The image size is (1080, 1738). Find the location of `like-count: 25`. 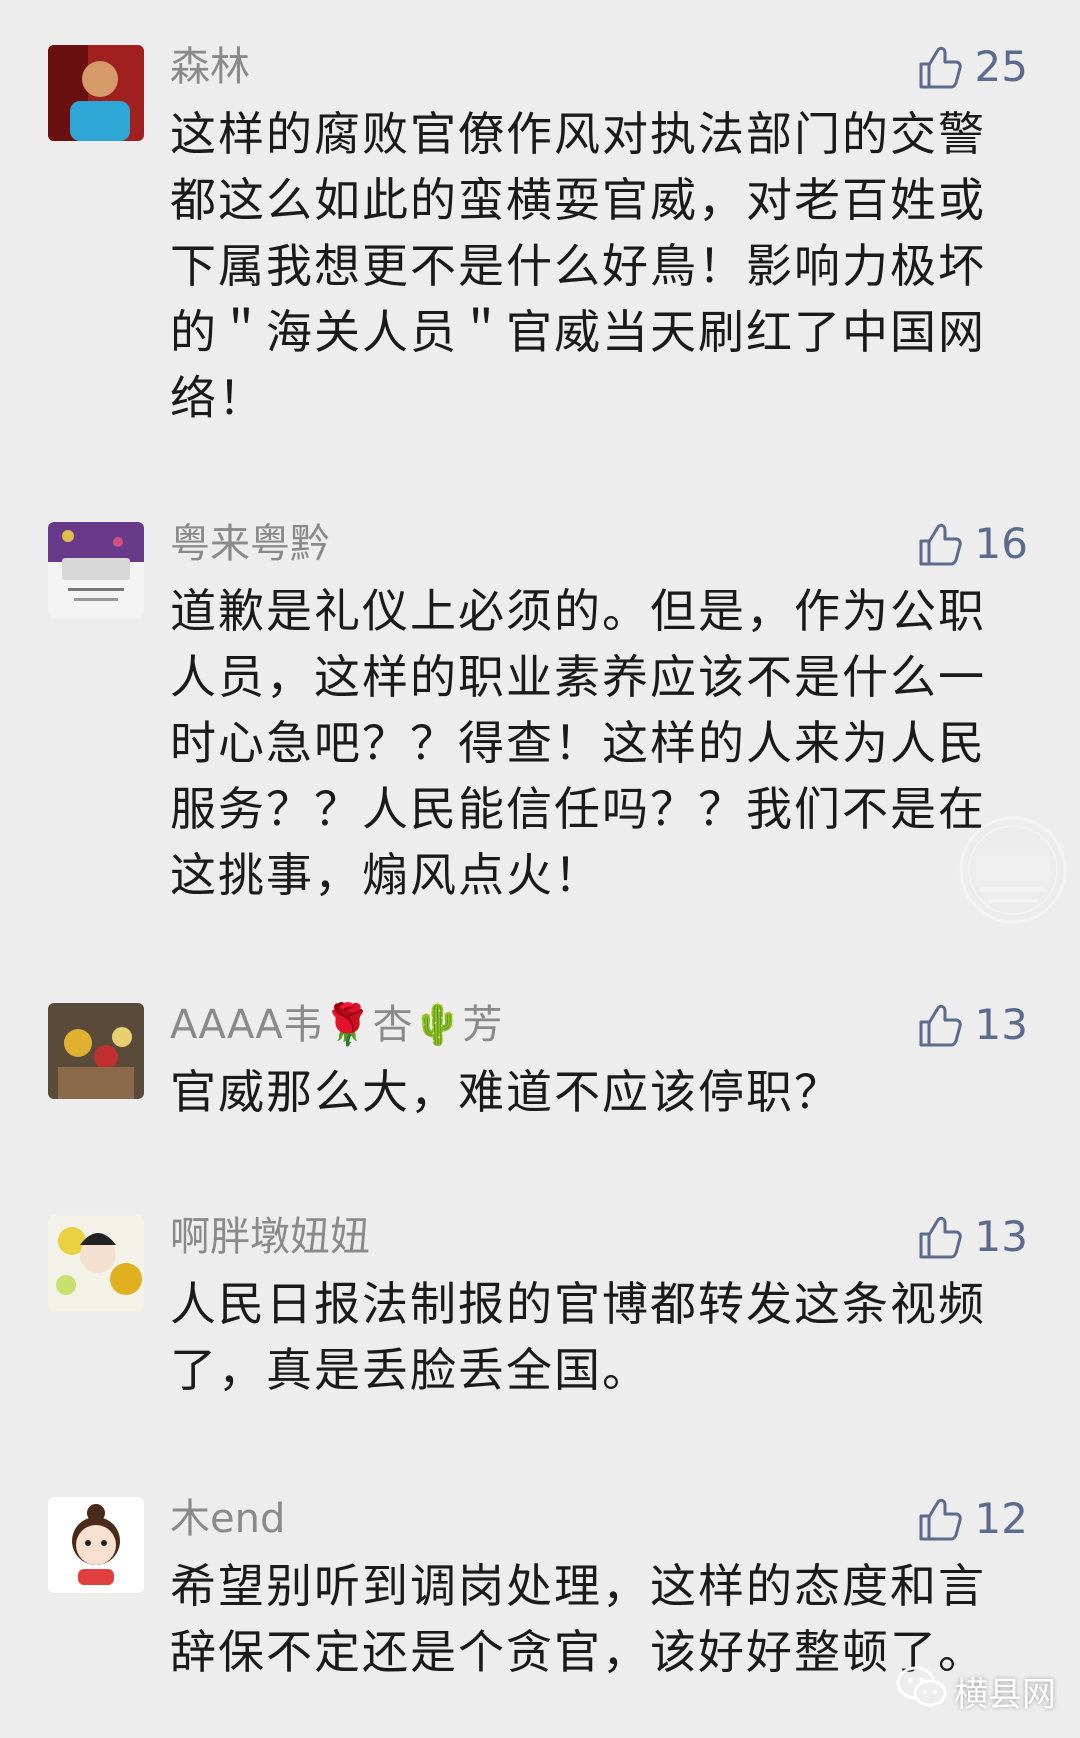

like-count: 25 is located at coordinates (1001, 66).